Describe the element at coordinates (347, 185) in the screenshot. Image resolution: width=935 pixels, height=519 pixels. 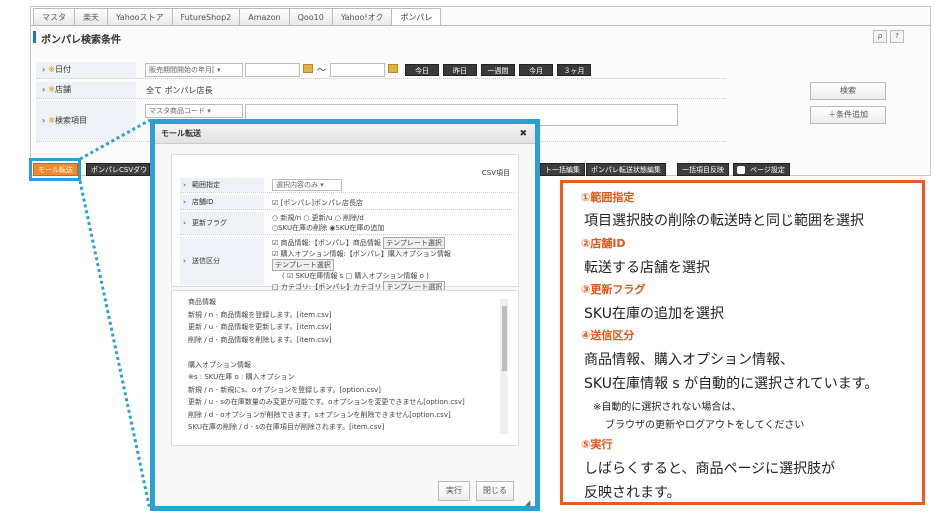
I see `range-row` at that location.